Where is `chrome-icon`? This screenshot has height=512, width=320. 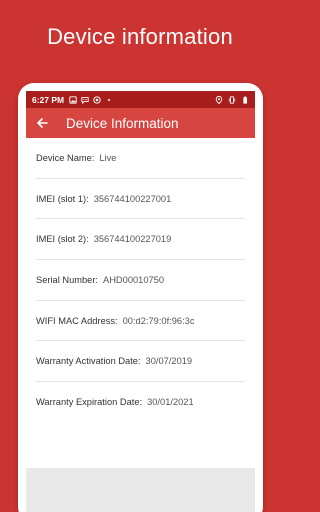
chrome-icon is located at coordinates (97, 99).